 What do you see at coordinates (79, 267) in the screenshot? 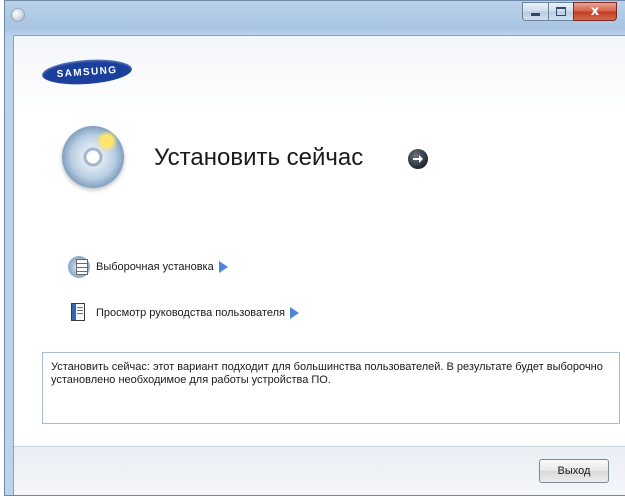
I see `custom-install-icon` at bounding box center [79, 267].